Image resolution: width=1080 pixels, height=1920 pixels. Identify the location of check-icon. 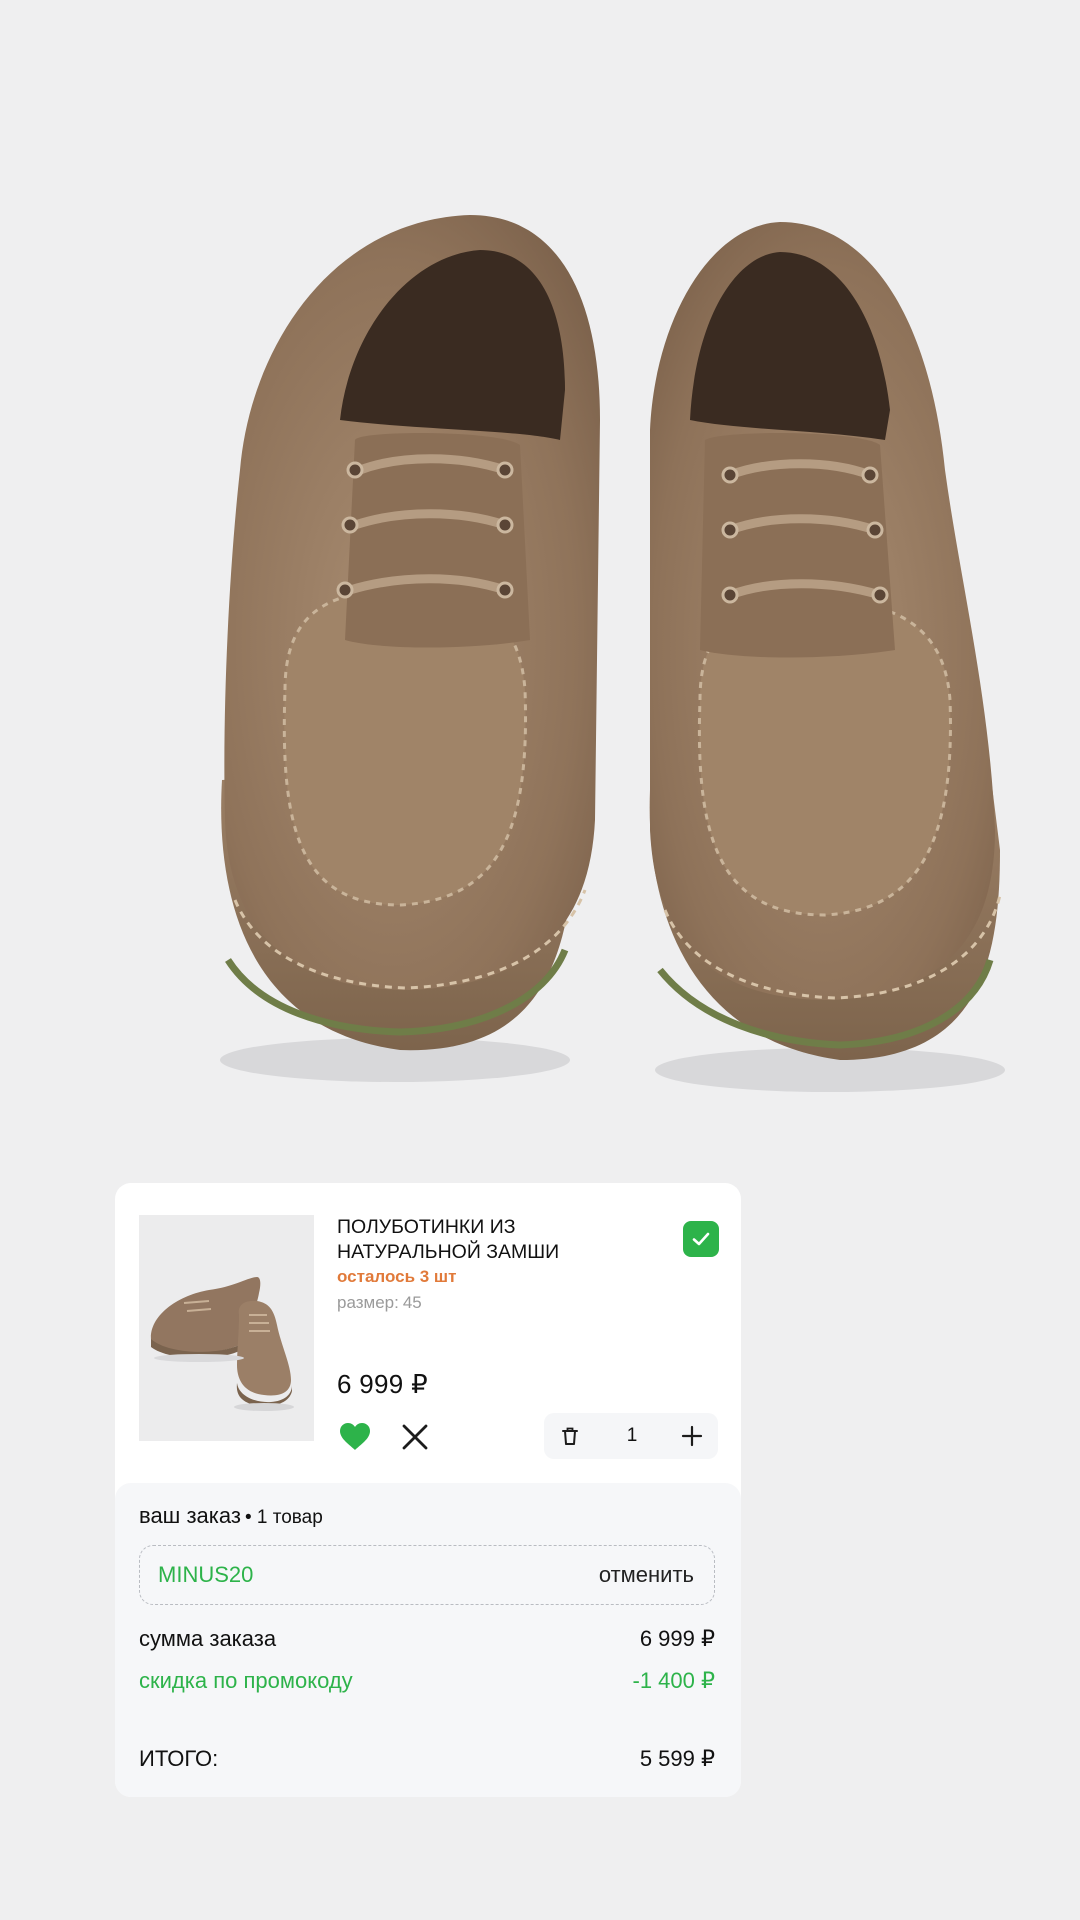
(701, 1239).